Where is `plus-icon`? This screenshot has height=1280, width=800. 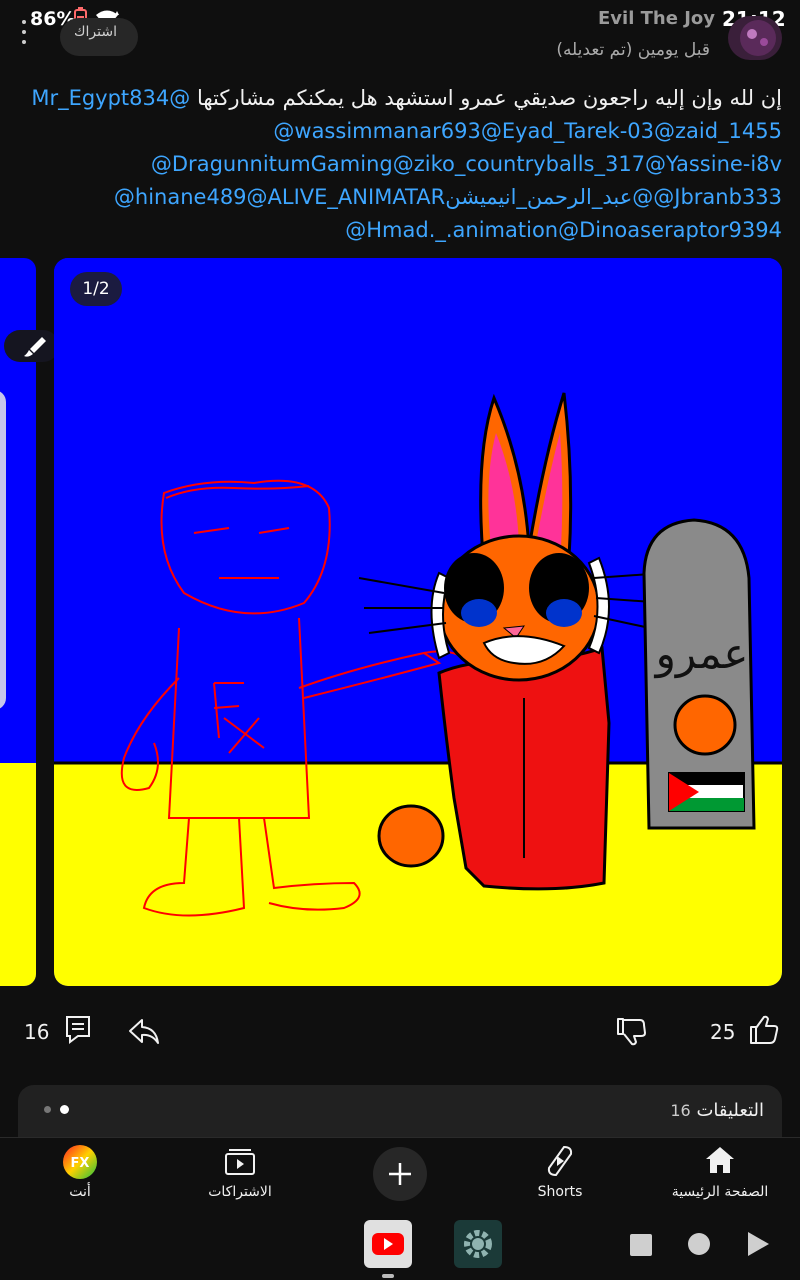 plus-icon is located at coordinates (400, 1174).